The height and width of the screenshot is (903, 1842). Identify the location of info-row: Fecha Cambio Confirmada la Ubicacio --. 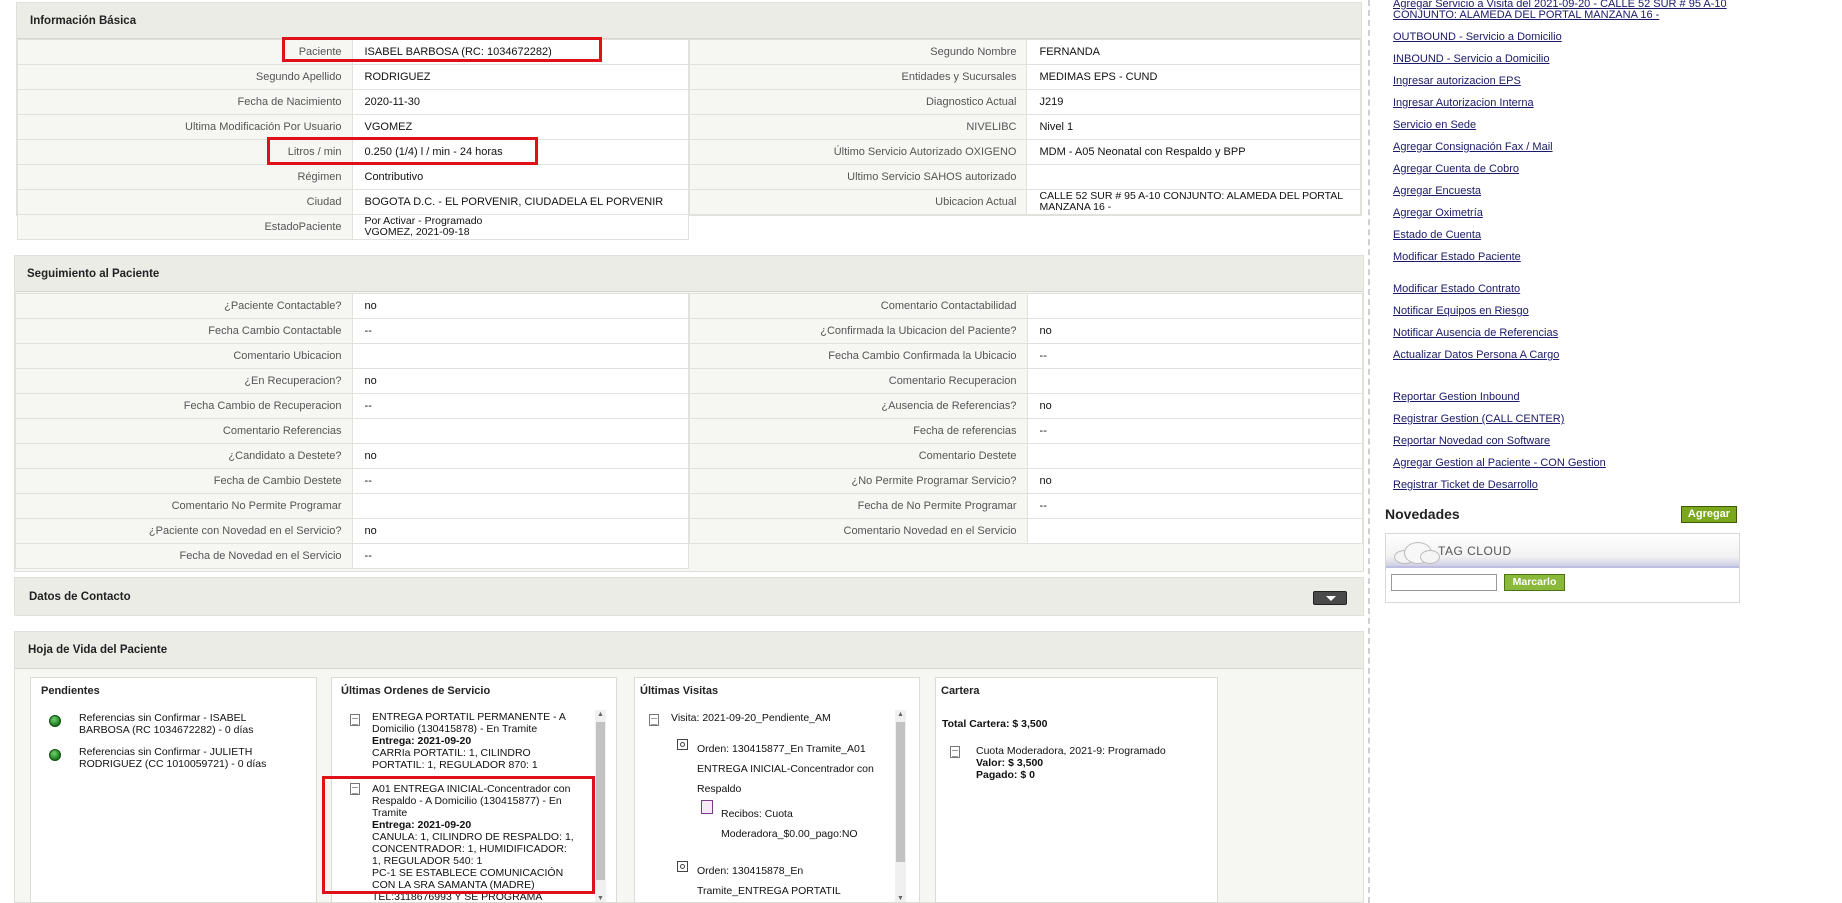
(1026, 356).